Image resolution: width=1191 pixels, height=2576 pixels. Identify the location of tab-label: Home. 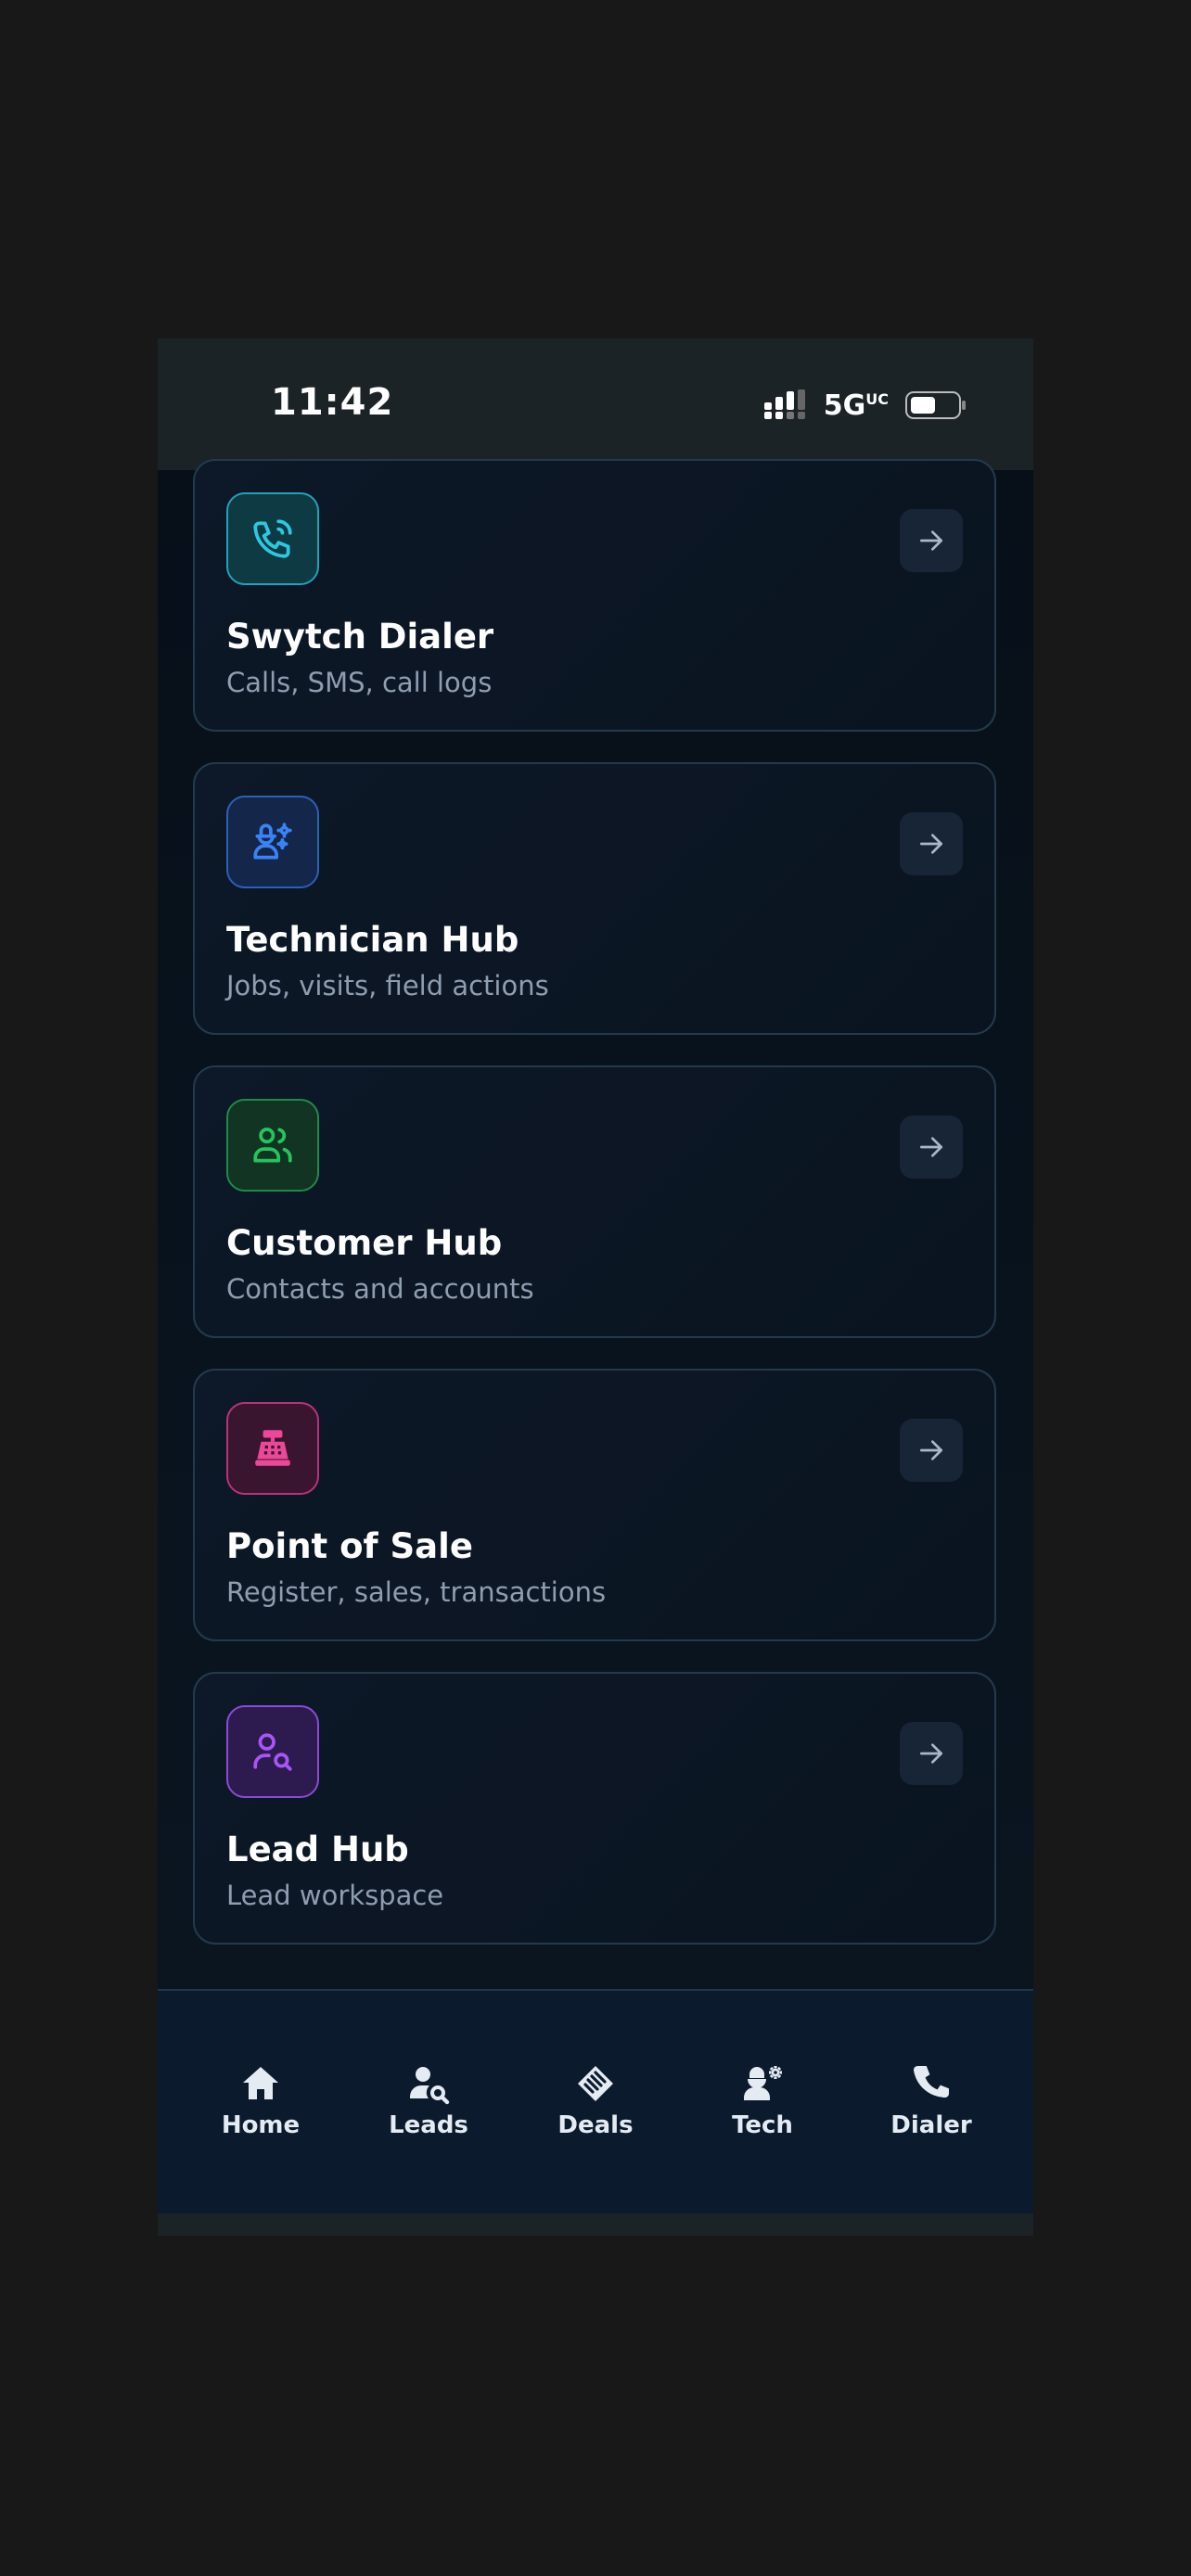
(261, 2125).